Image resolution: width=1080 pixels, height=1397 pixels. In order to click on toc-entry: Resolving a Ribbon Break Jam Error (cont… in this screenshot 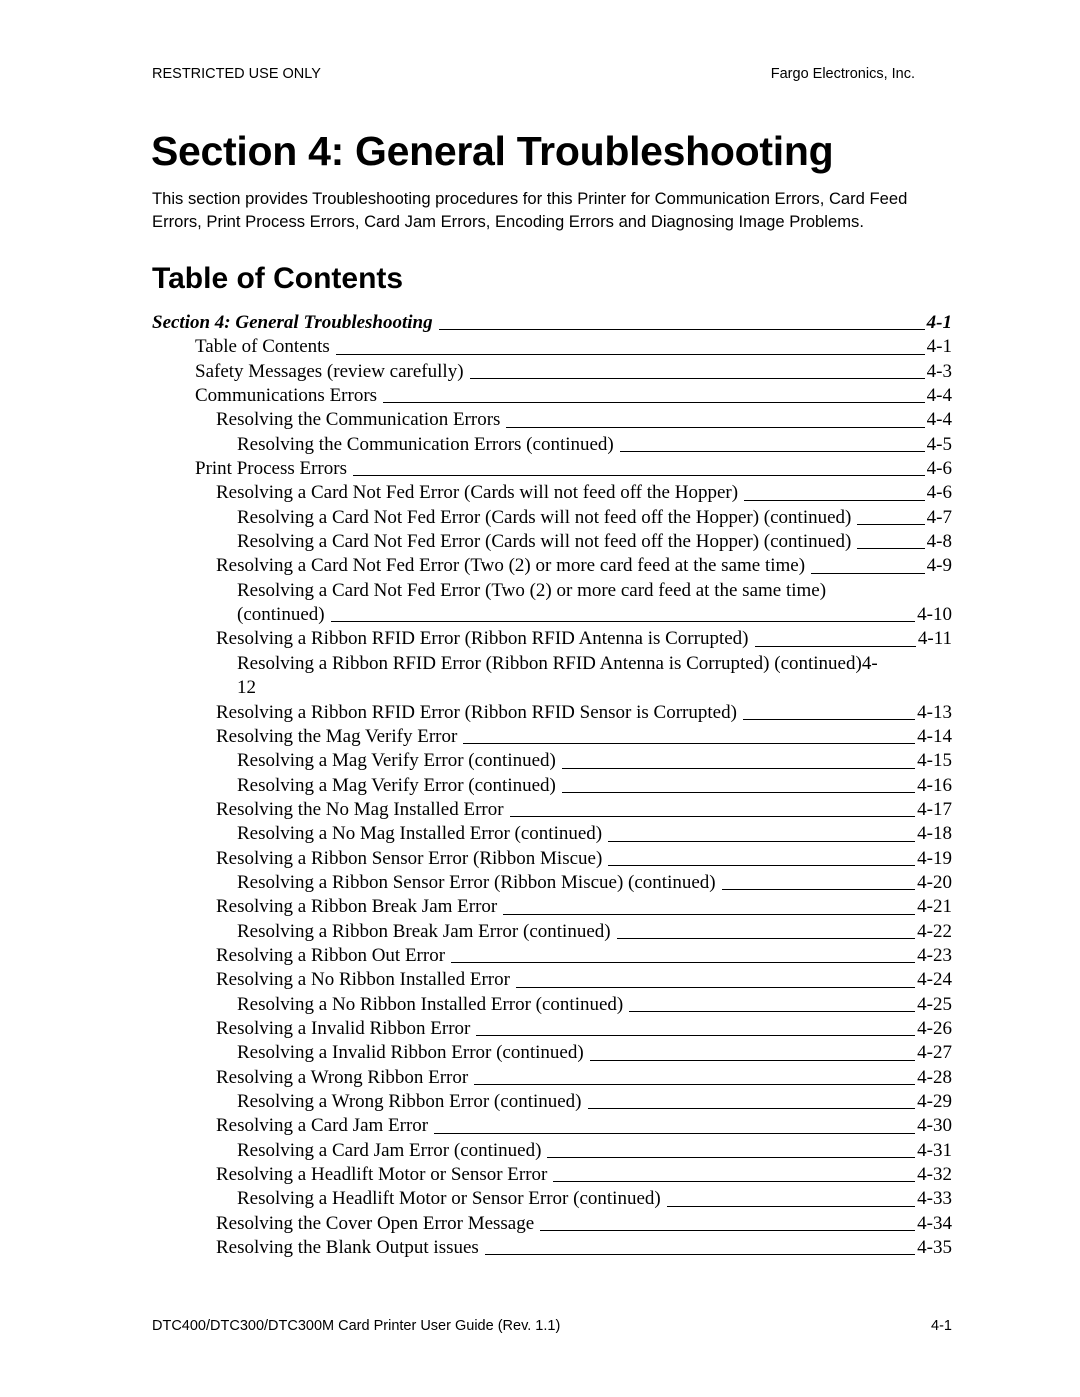, I will do `click(552, 932)`.